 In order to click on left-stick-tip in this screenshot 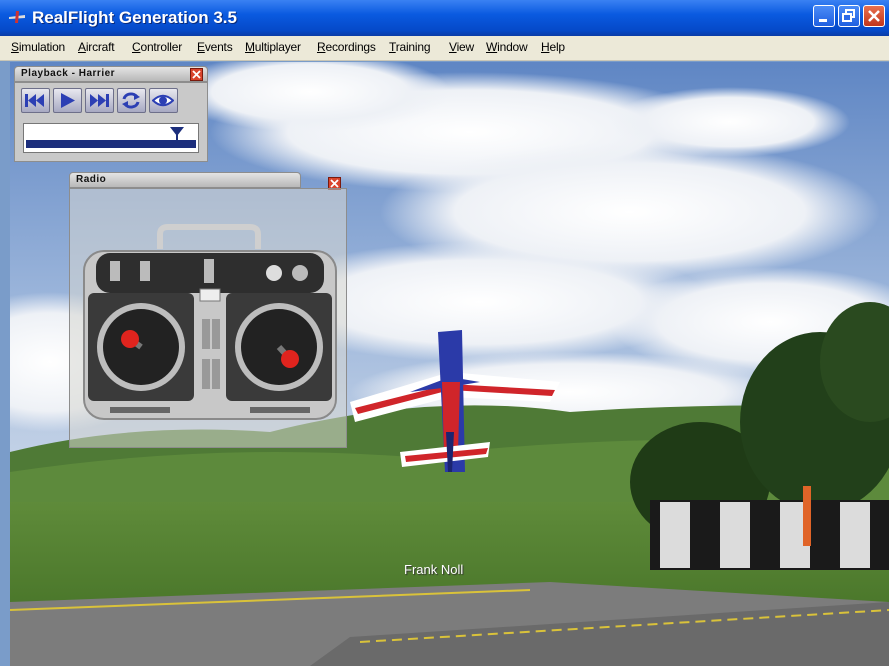, I will do `click(130, 339)`.